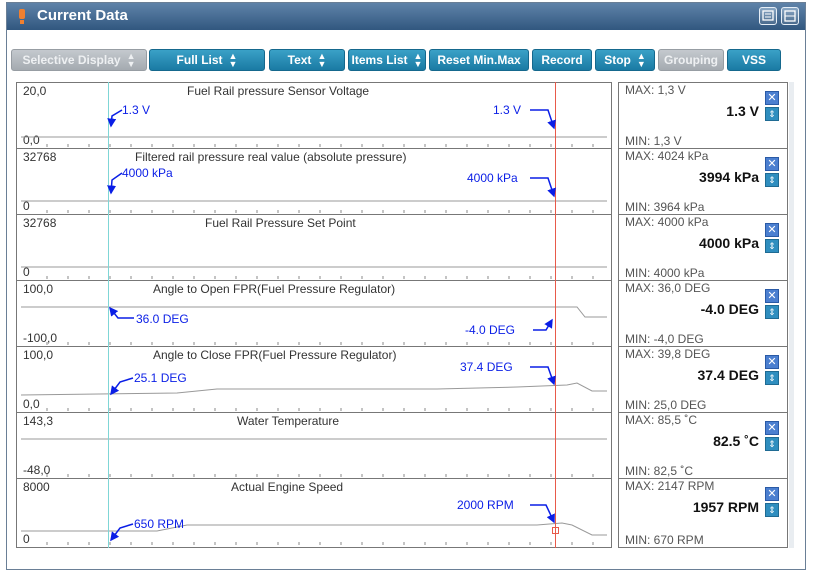 This screenshot has width=814, height=578. What do you see at coordinates (661, 420) in the screenshot?
I see `max-value: MAX: 85,5 ˚C` at bounding box center [661, 420].